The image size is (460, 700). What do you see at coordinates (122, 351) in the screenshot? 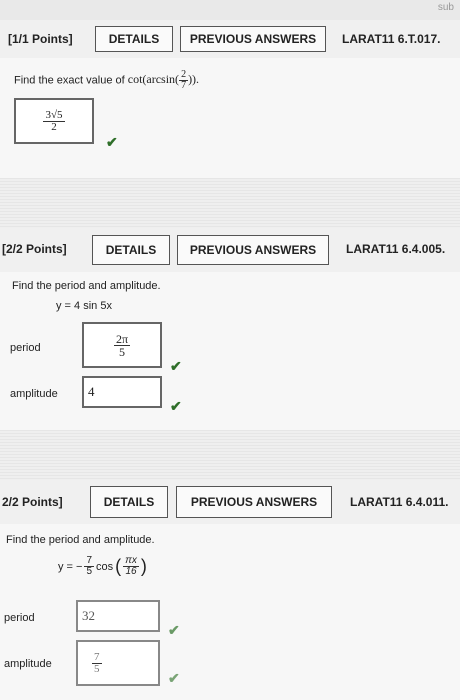
I see `q2-period-den: 5` at bounding box center [122, 351].